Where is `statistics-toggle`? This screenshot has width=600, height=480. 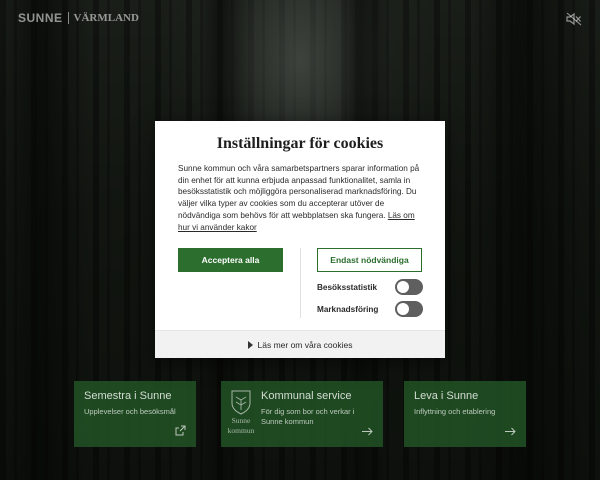 statistics-toggle is located at coordinates (409, 287).